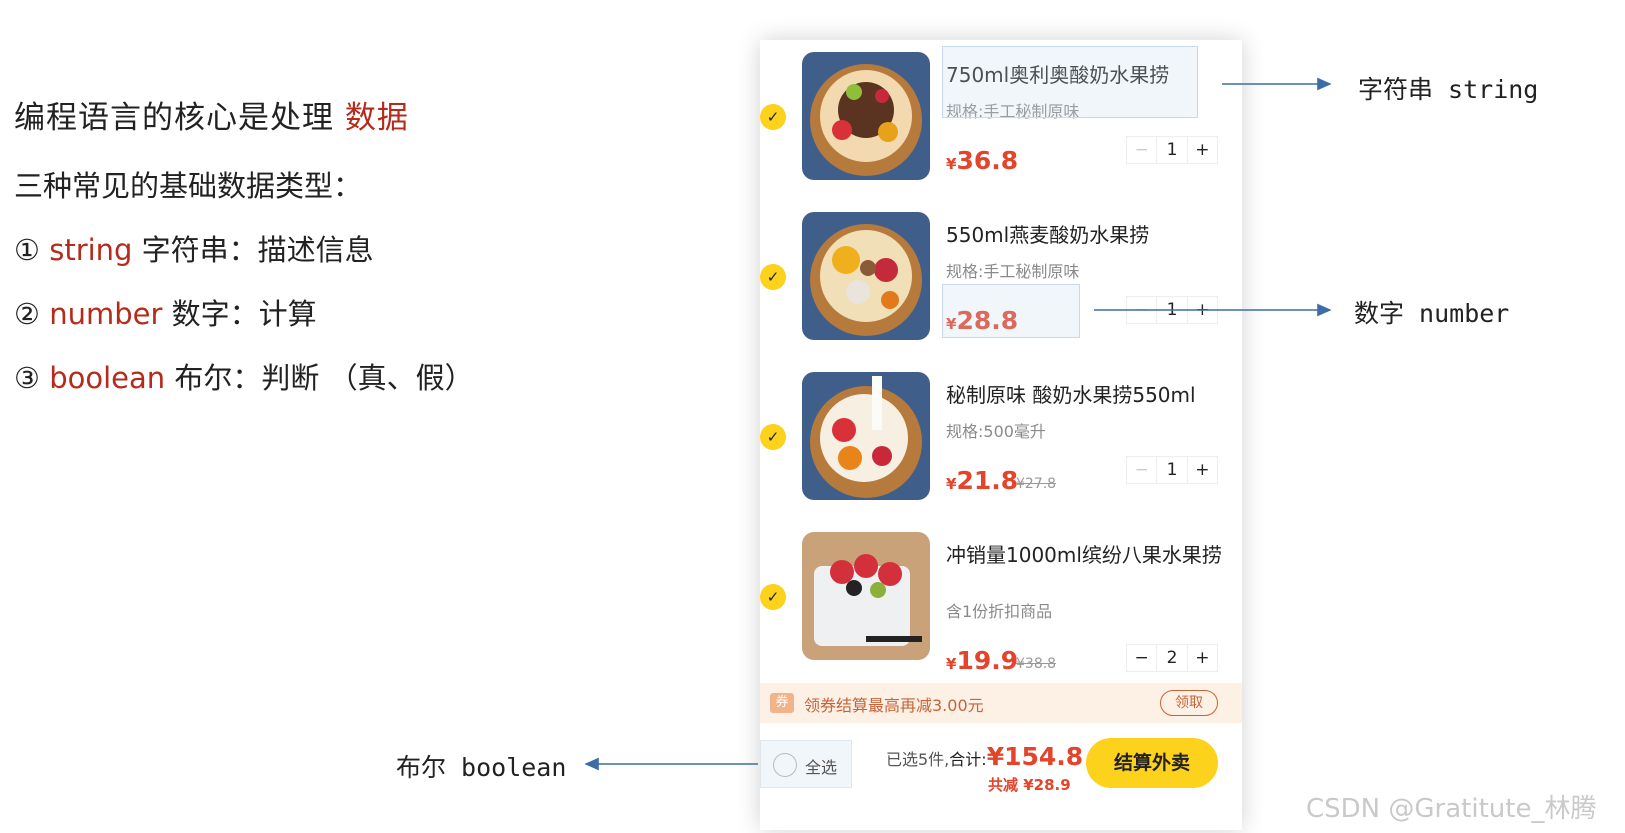 The height and width of the screenshot is (833, 1625). What do you see at coordinates (253, 250) in the screenshot?
I see `type-desc: 字符串：描述信息` at bounding box center [253, 250].